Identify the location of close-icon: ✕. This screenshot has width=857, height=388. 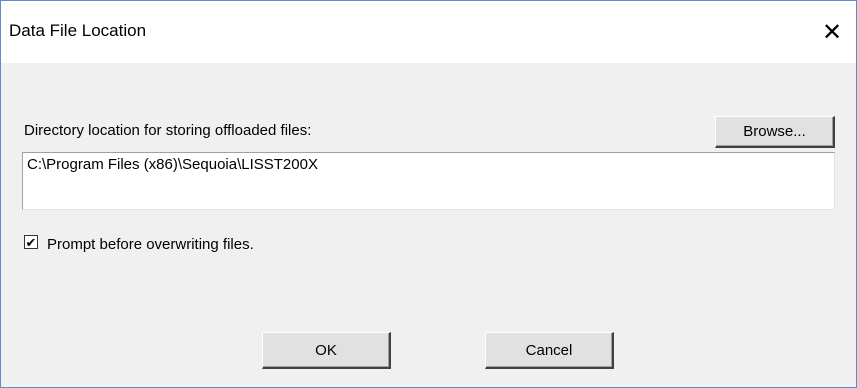
(832, 32).